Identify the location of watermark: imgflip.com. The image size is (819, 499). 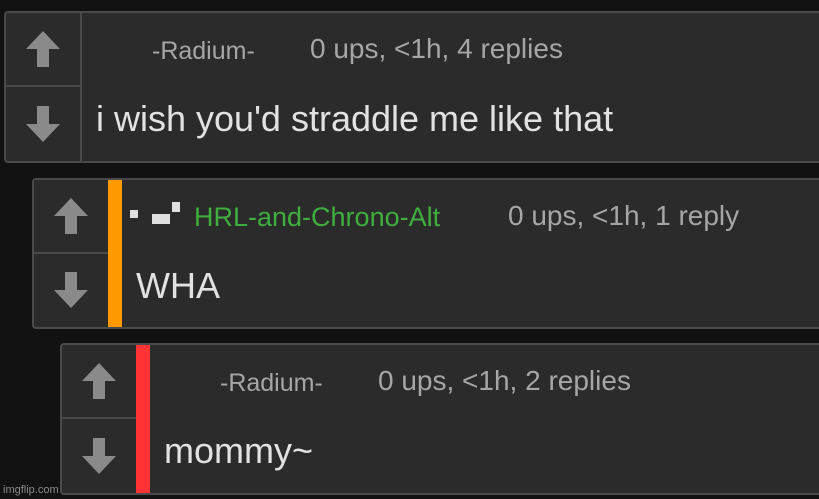
(31, 490).